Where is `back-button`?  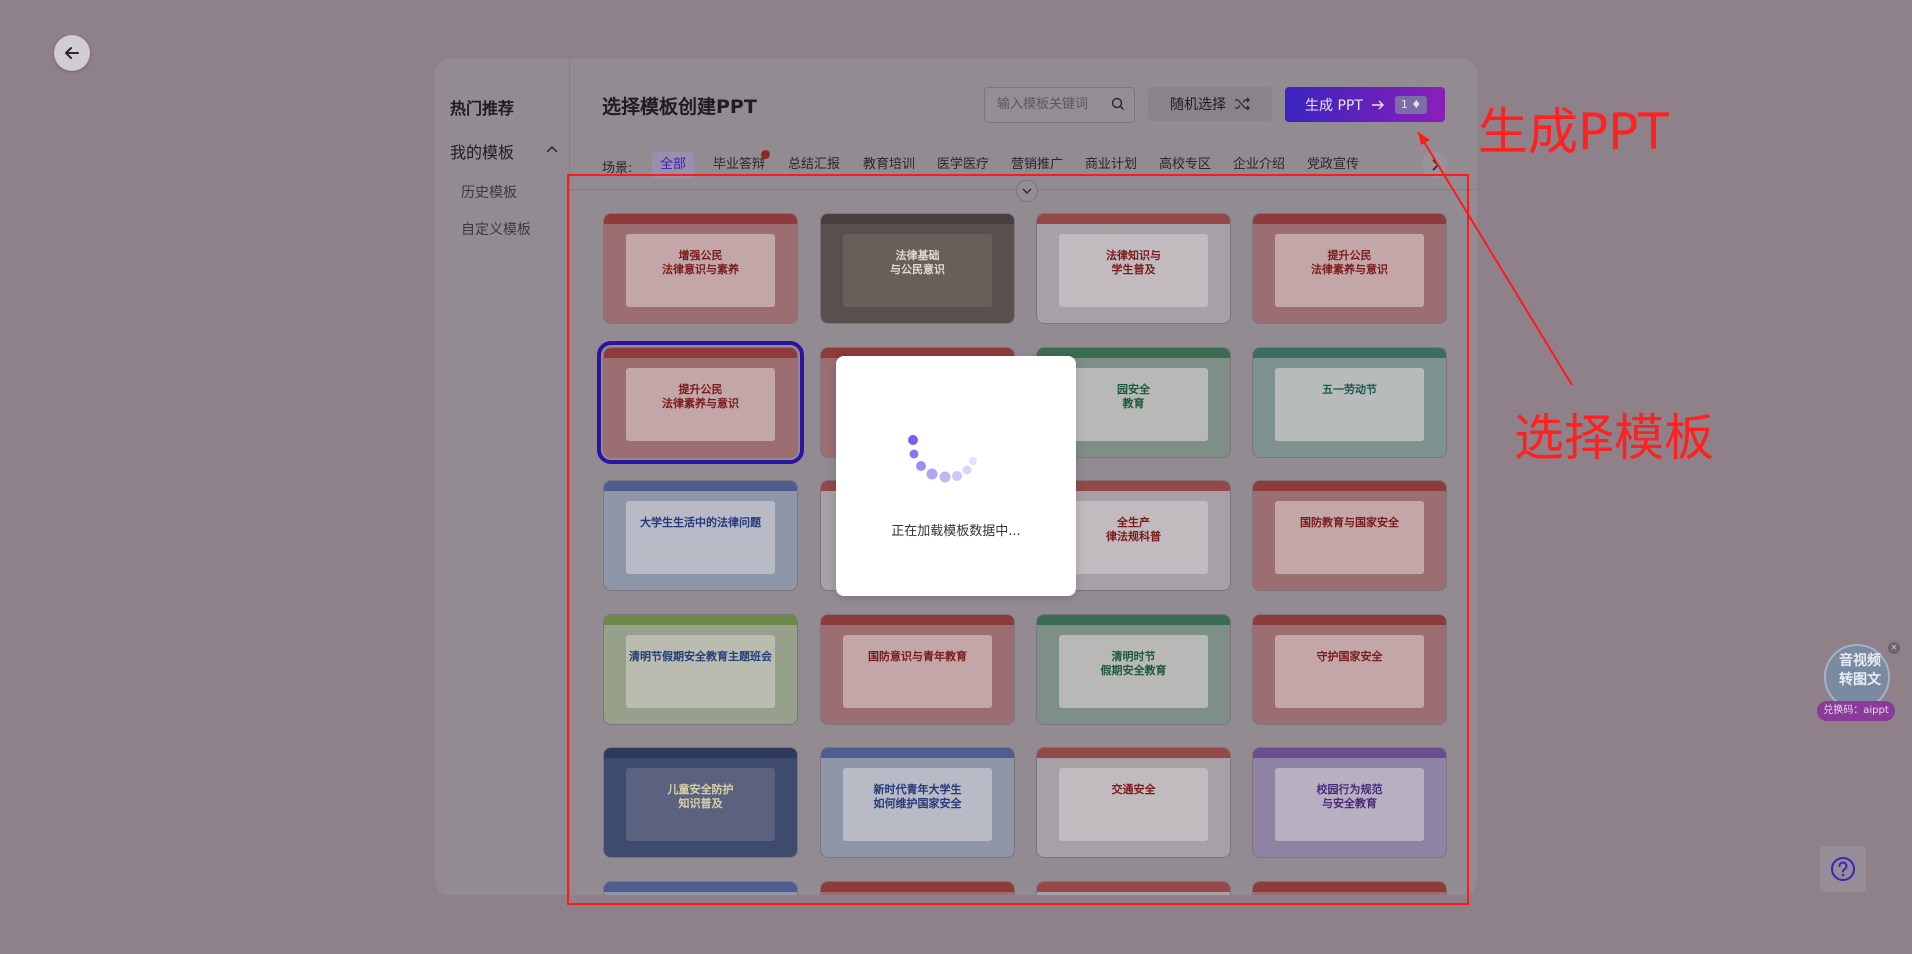
back-button is located at coordinates (72, 53).